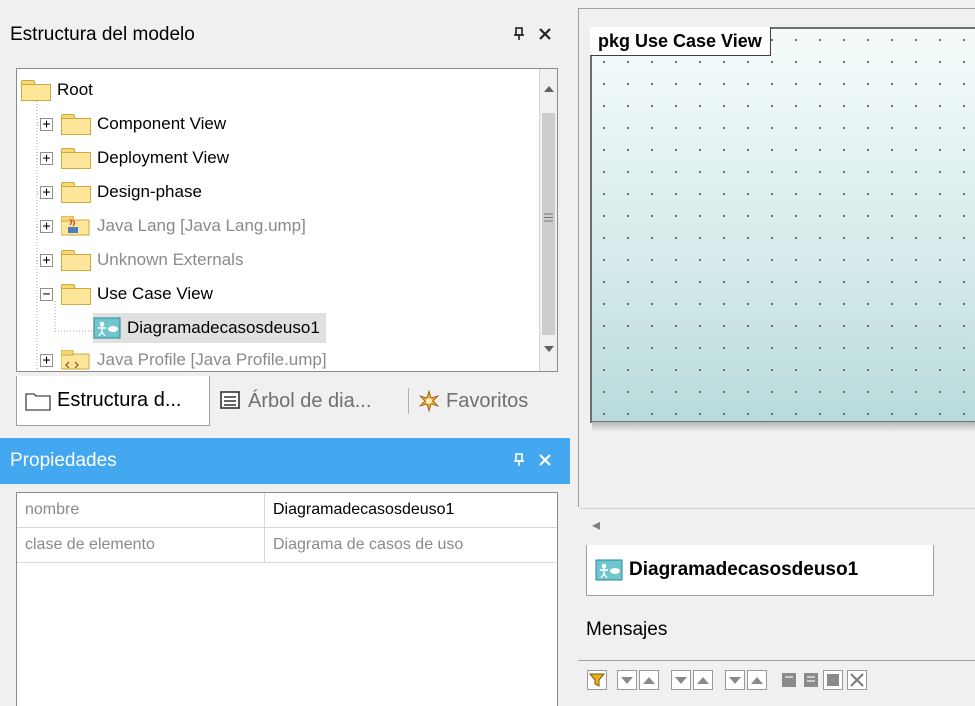  I want to click on grip-icon, so click(548, 217).